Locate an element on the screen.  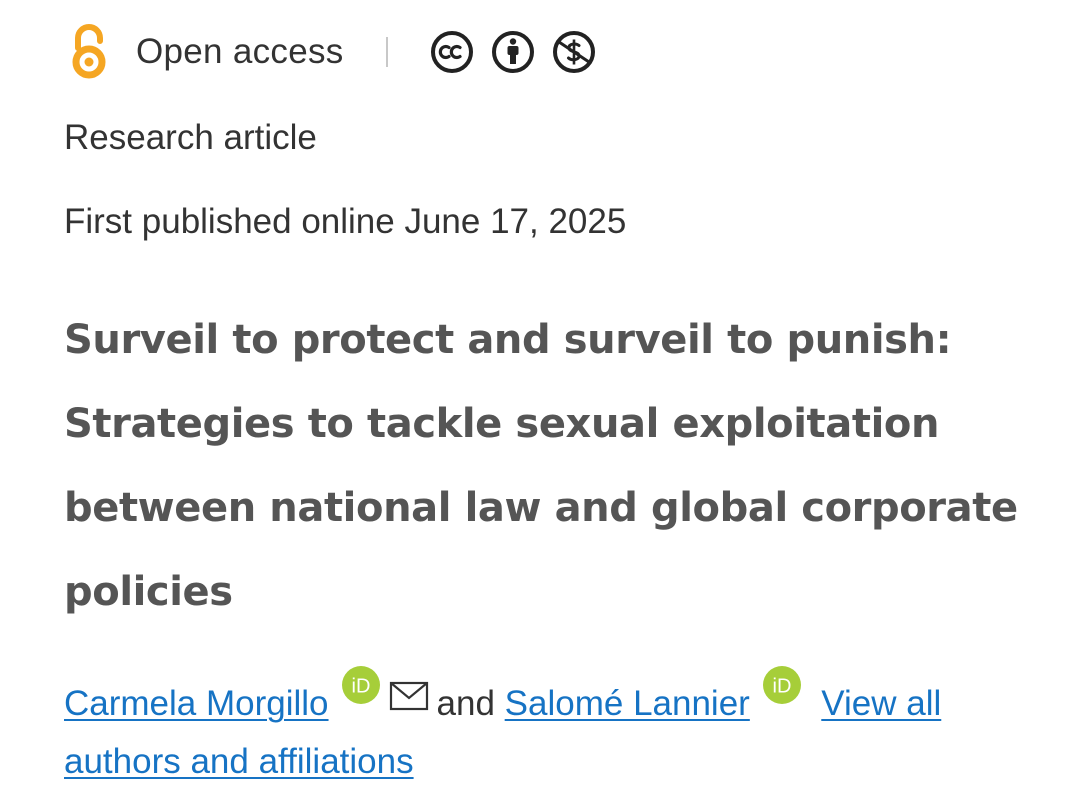
author-link-lannier: Salomé Lannier is located at coordinates (627, 703).